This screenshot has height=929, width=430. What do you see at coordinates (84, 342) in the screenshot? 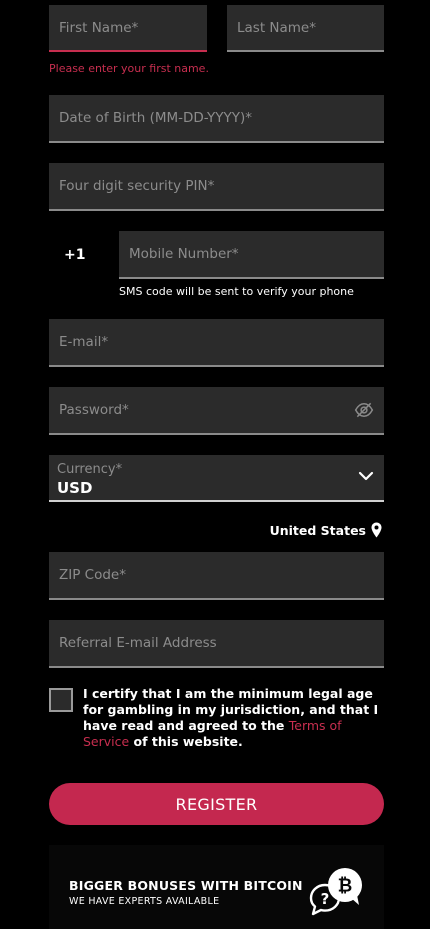
I see `email-placeholder: E-mail*` at bounding box center [84, 342].